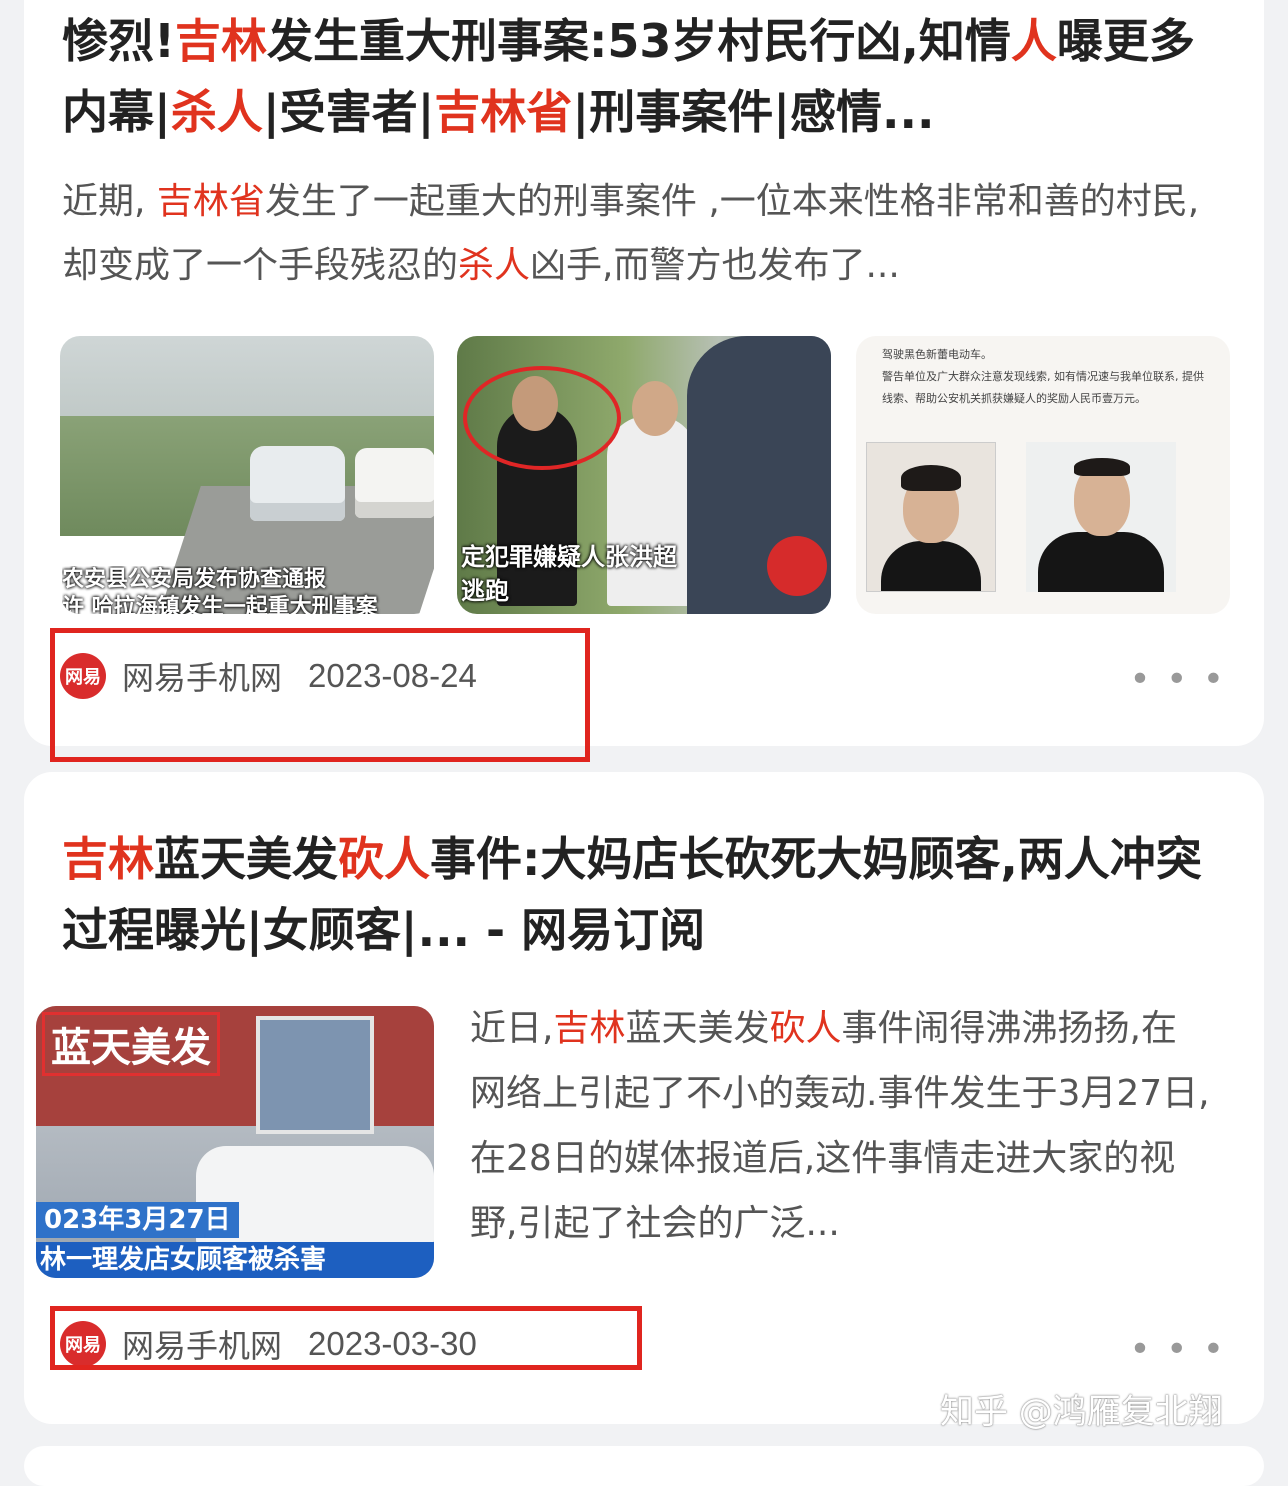 This screenshot has height=1486, width=1288. I want to click on thumbnail-caption: 农安县公安局发布协查通报 许 哈拉海镇发生一起重大刑事案, so click(220, 590).